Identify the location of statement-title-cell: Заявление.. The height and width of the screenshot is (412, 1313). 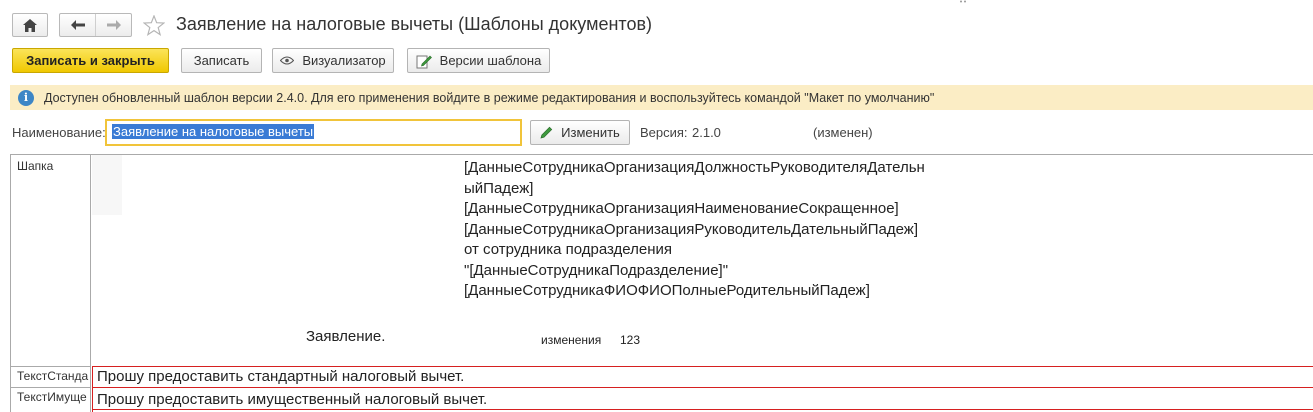
(345, 336).